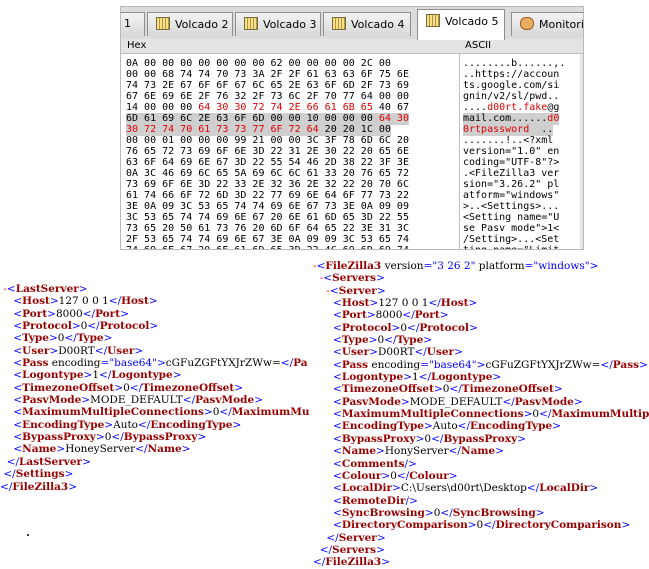 This screenshot has width=649, height=569. What do you see at coordinates (353, 562) in the screenshot?
I see `xml-tag-name: FileZilla3` at bounding box center [353, 562].